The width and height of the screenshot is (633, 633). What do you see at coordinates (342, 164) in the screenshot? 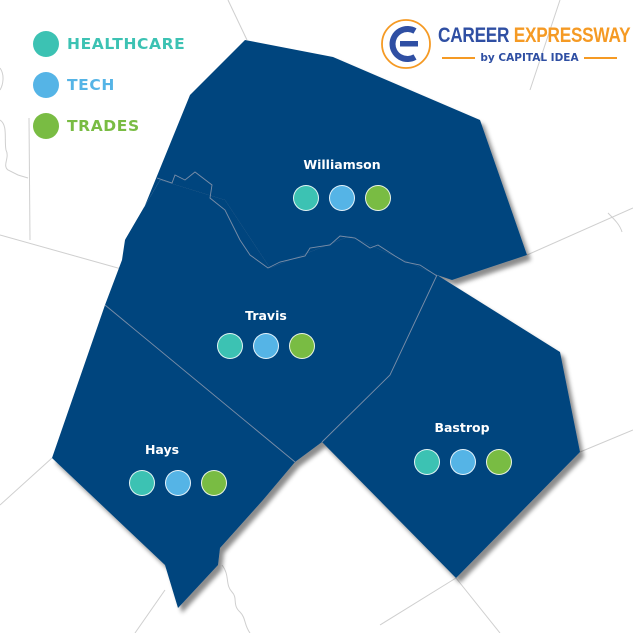
I see `county-label-williamson: Williamson` at bounding box center [342, 164].